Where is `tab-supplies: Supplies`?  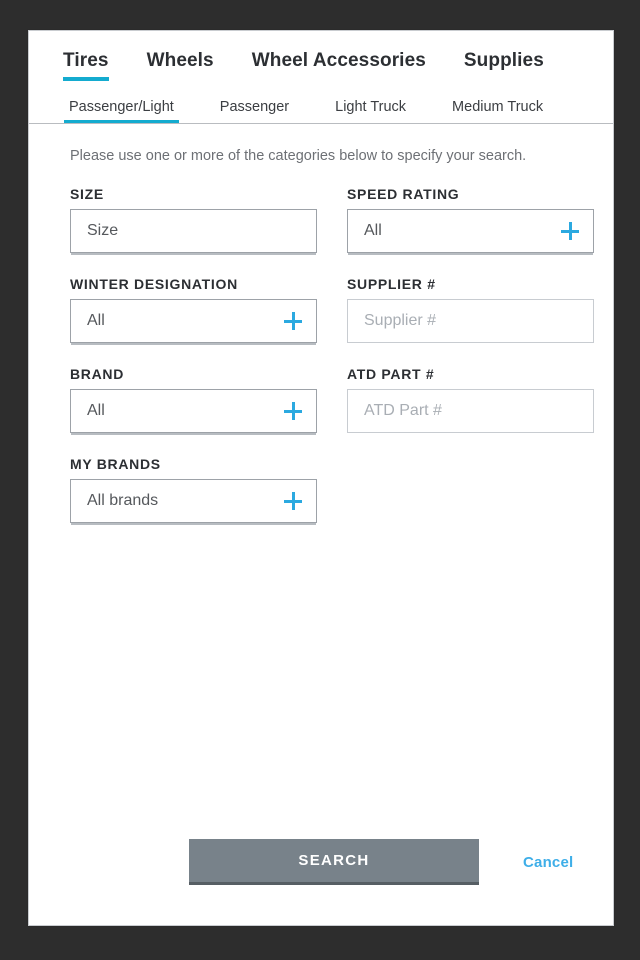 tab-supplies: Supplies is located at coordinates (504, 65).